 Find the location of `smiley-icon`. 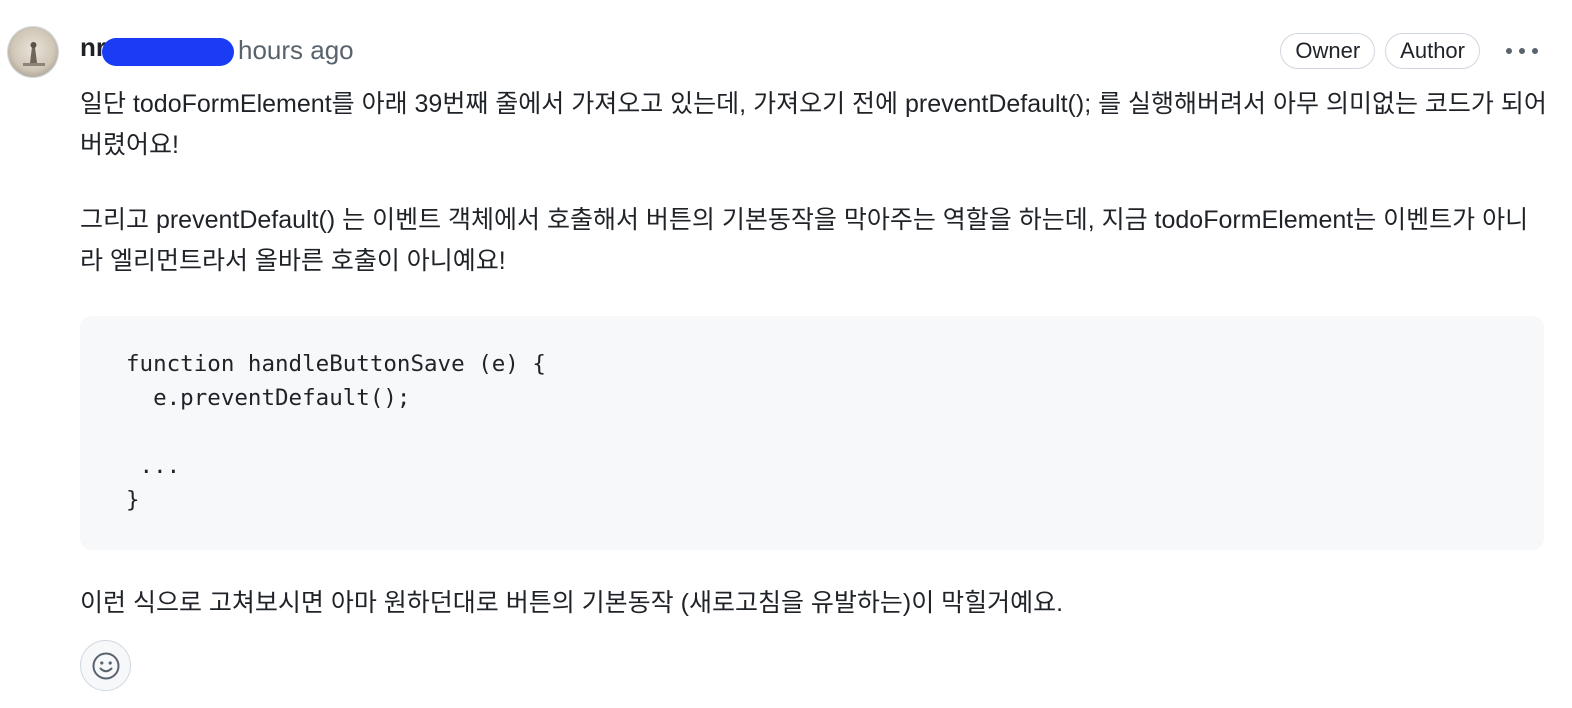

smiley-icon is located at coordinates (105, 665).